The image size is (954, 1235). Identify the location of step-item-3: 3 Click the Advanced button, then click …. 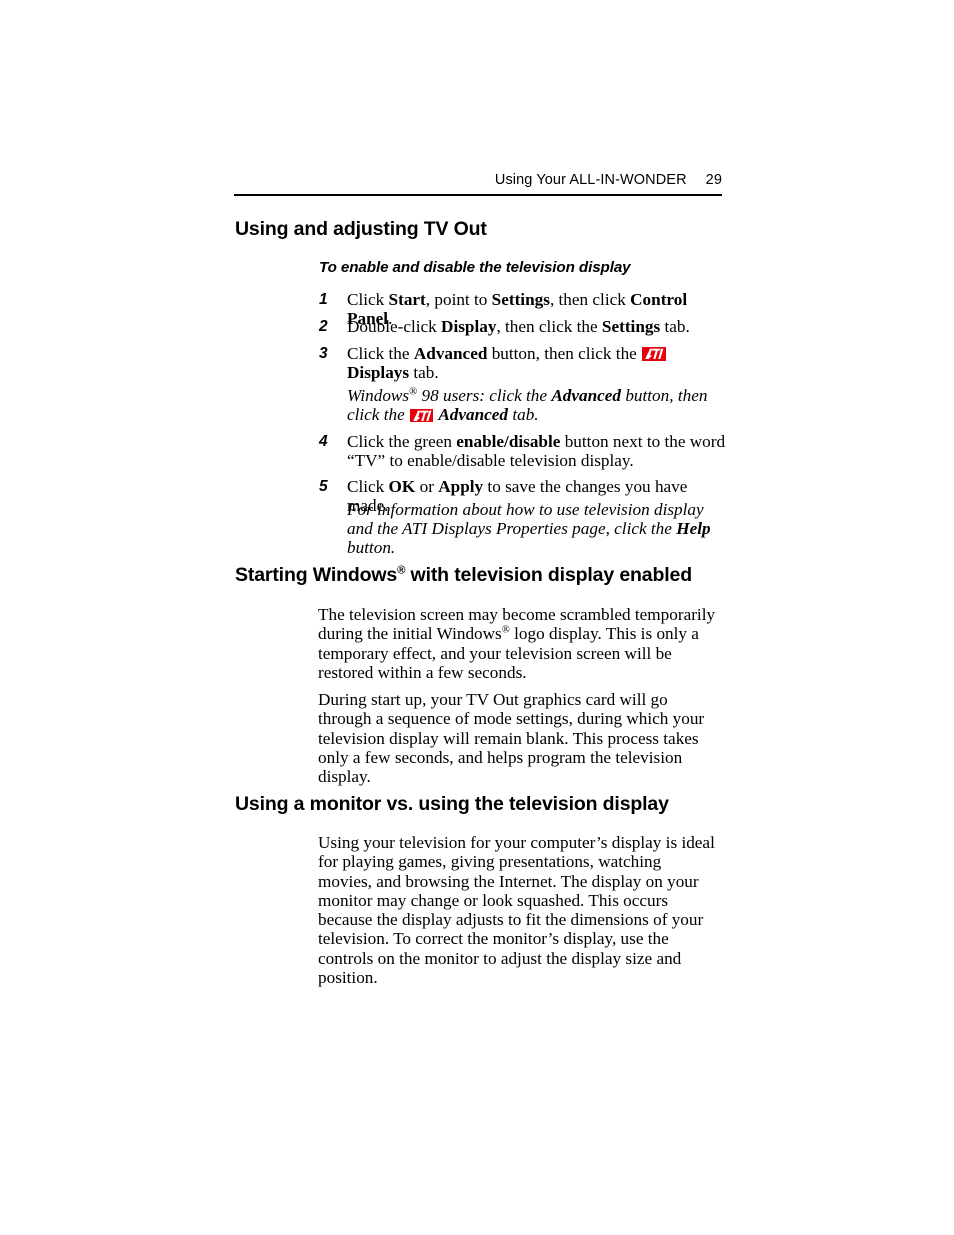
(524, 363).